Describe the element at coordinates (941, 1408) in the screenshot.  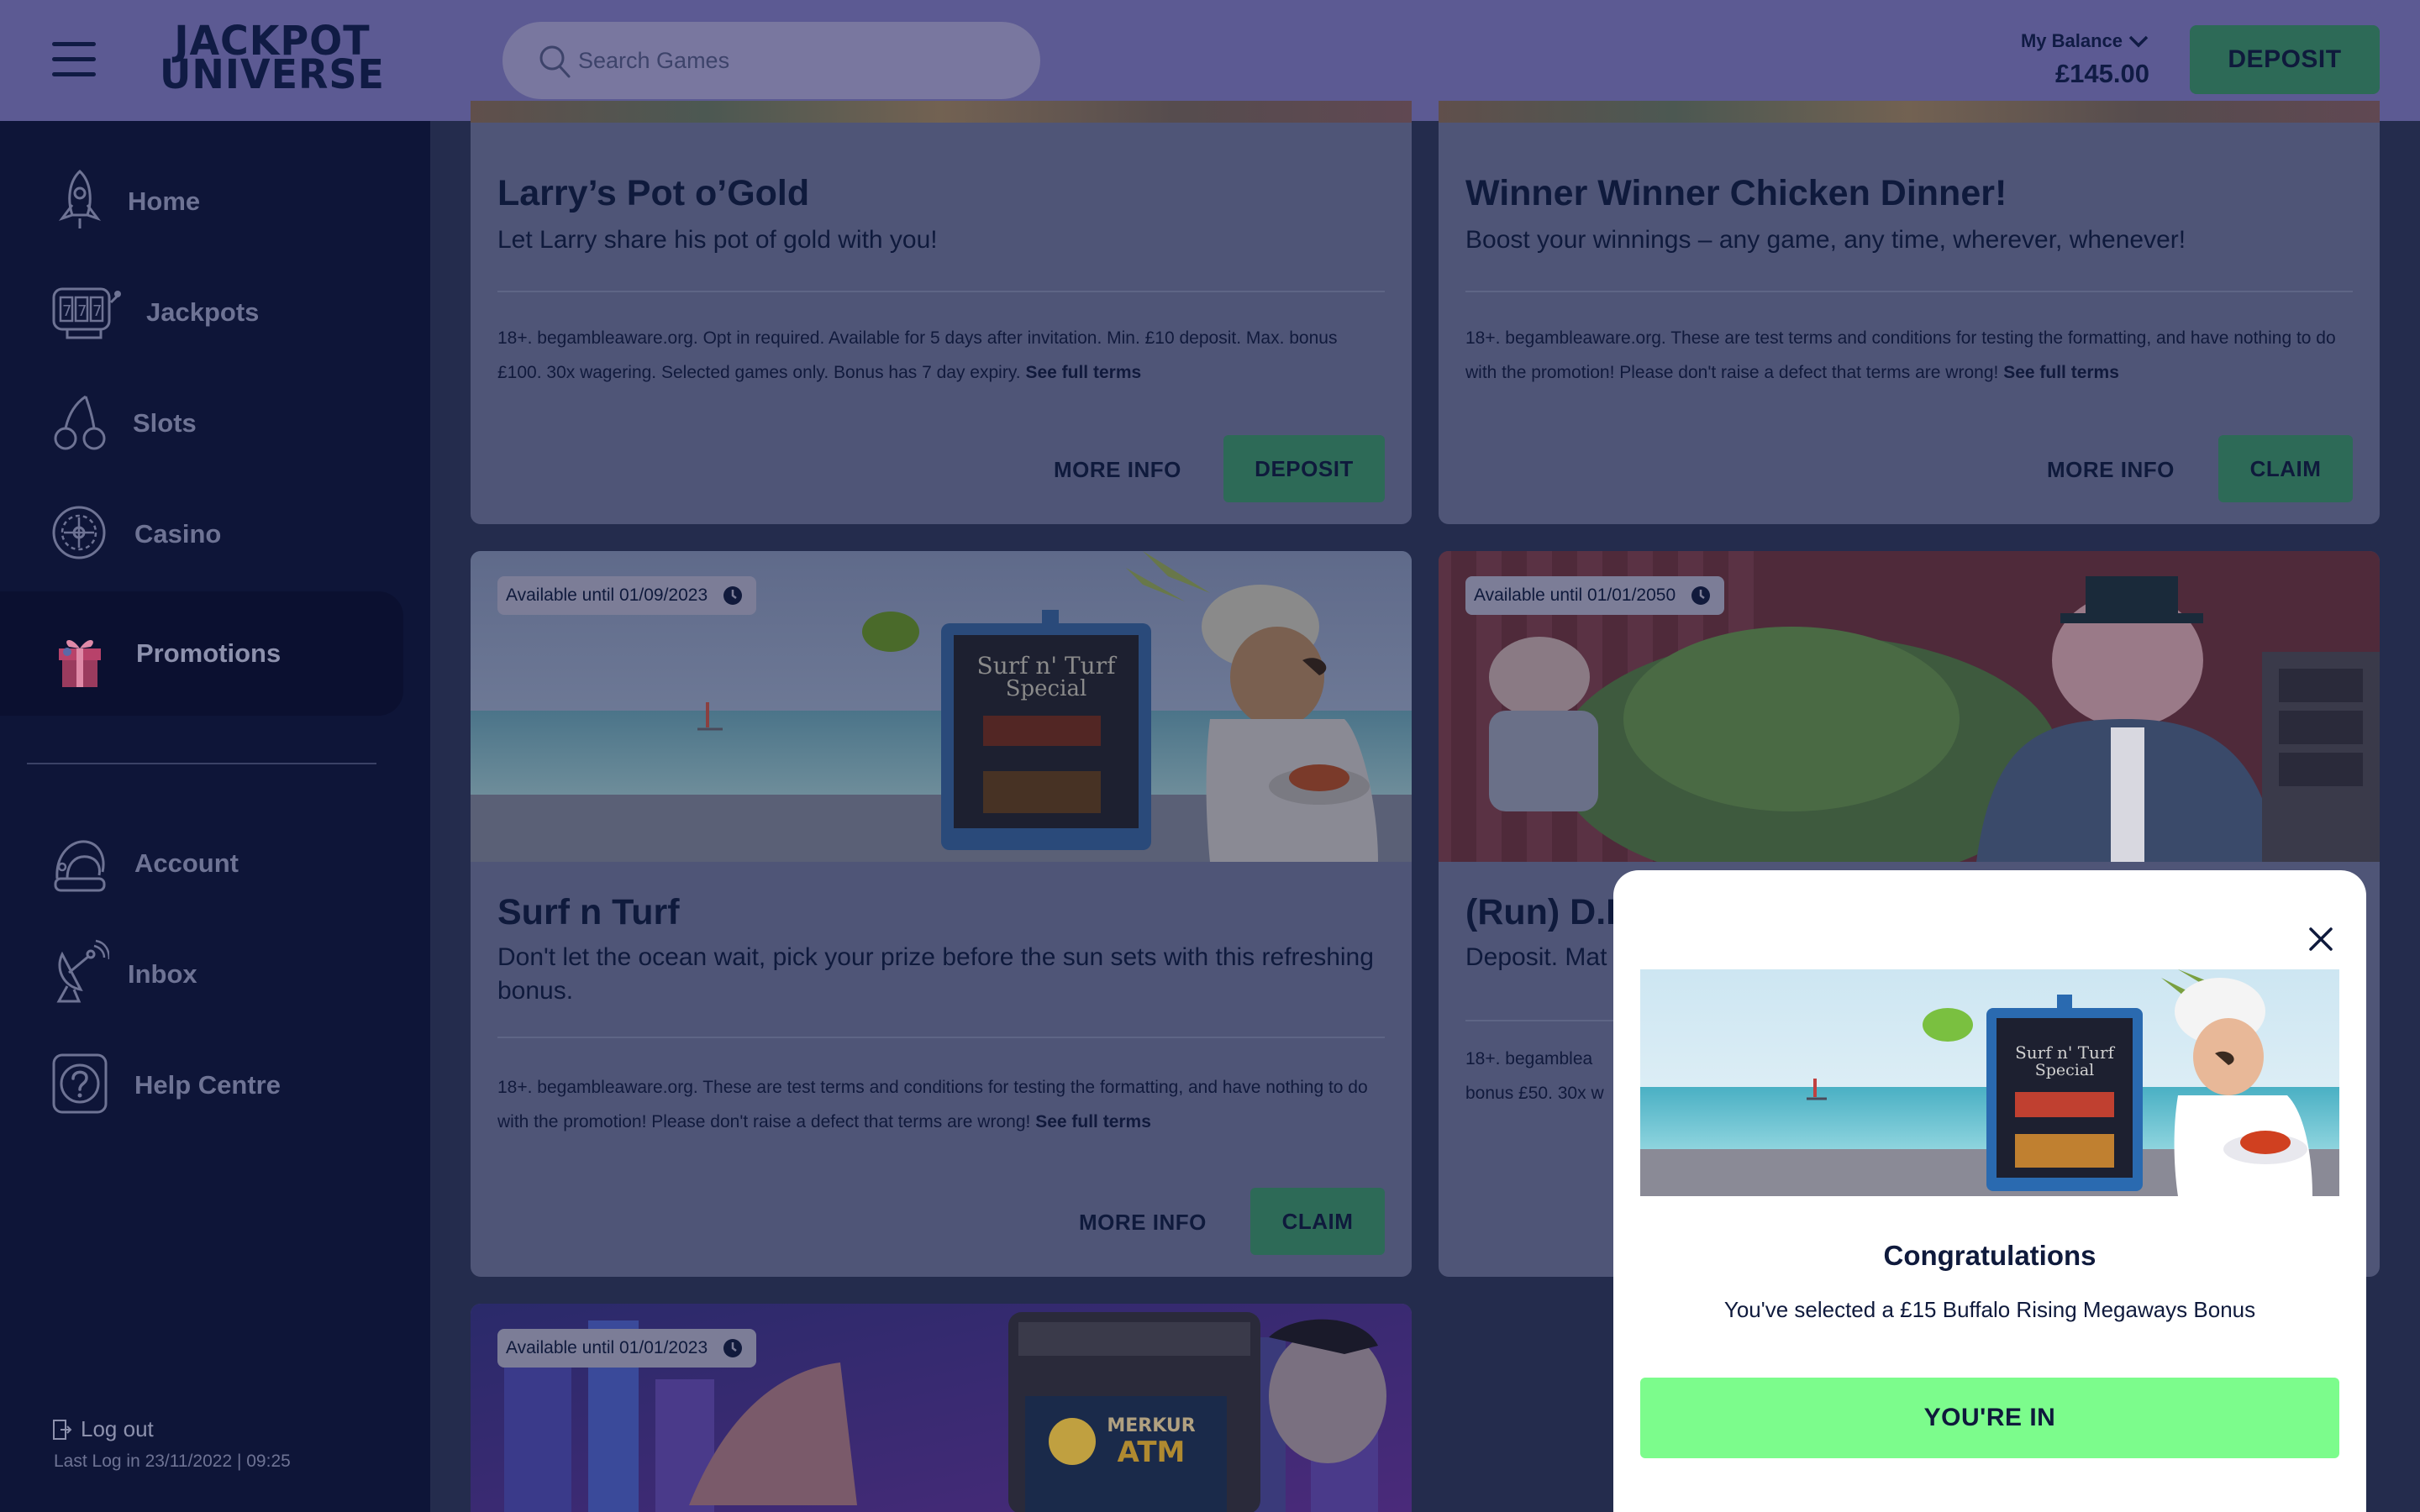
I see `promo-card: MERKUR ATM Available until 01/01/2023` at that location.